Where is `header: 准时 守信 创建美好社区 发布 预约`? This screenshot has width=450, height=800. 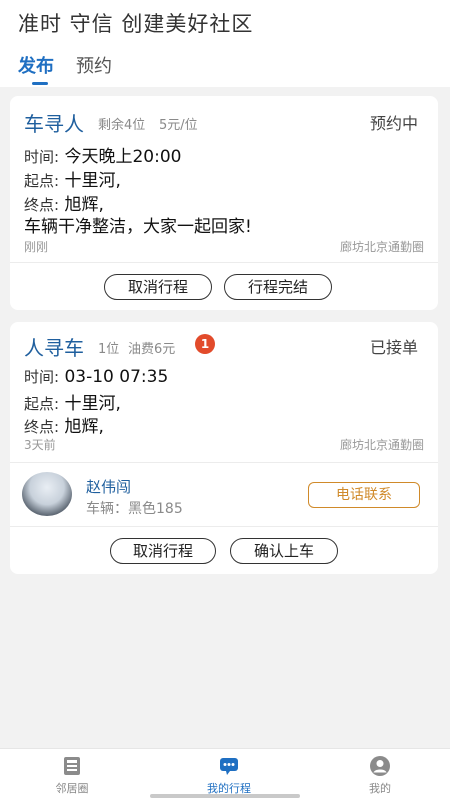
header: 准时 守信 创建美好社区 发布 预约 is located at coordinates (225, 43).